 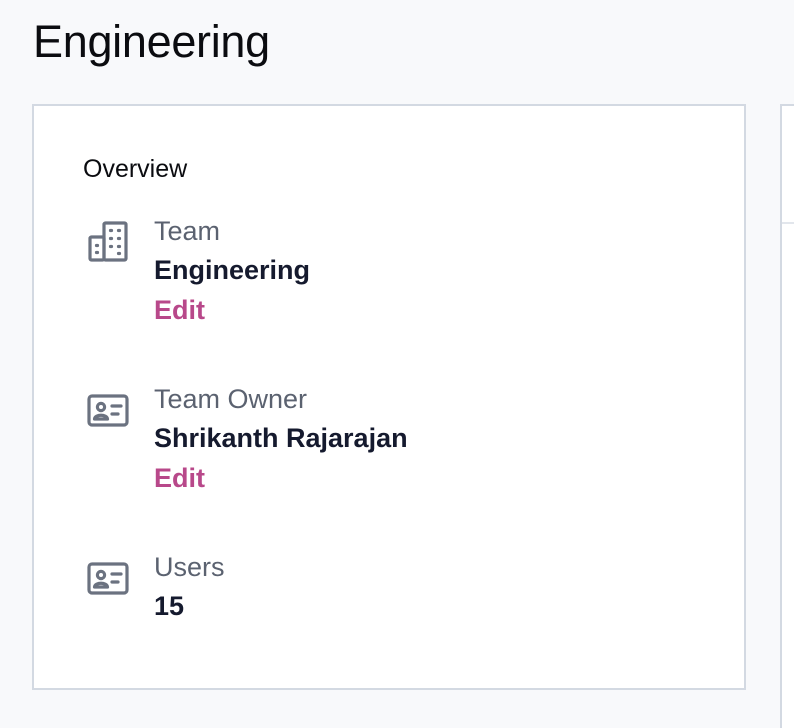 I want to click on team-owner-value: Shrikanth Rajarajan, so click(x=281, y=438).